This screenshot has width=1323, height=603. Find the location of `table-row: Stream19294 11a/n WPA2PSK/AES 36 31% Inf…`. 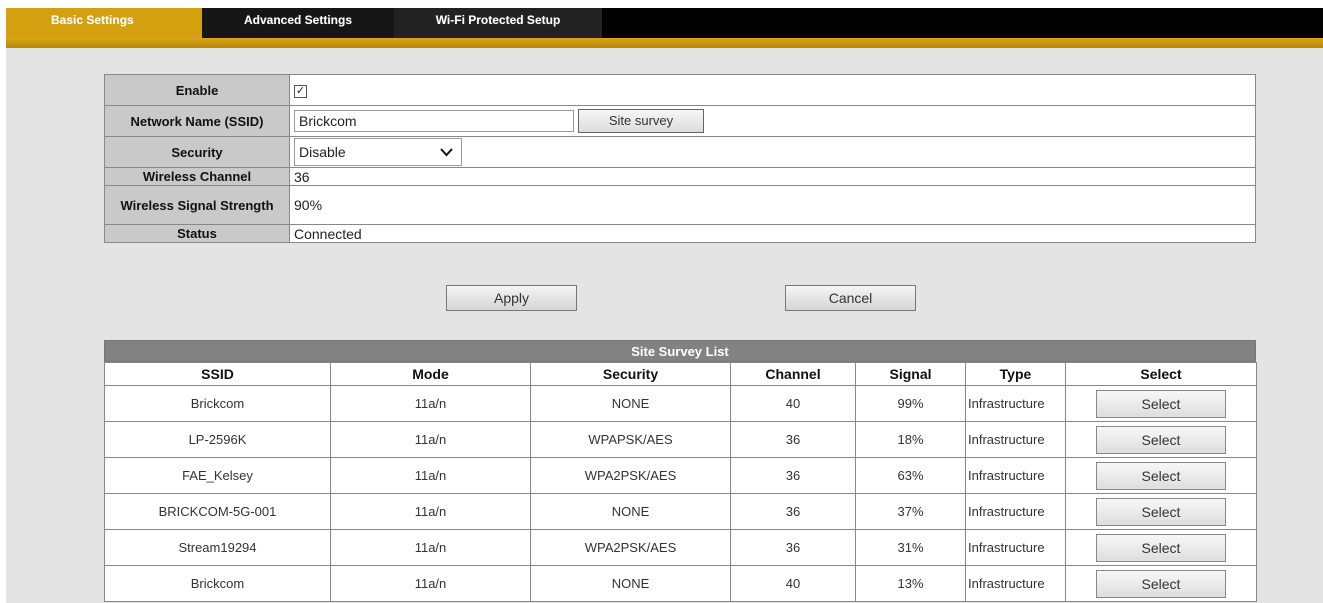

table-row: Stream19294 11a/n WPA2PSK/AES 36 31% Inf… is located at coordinates (680, 547).